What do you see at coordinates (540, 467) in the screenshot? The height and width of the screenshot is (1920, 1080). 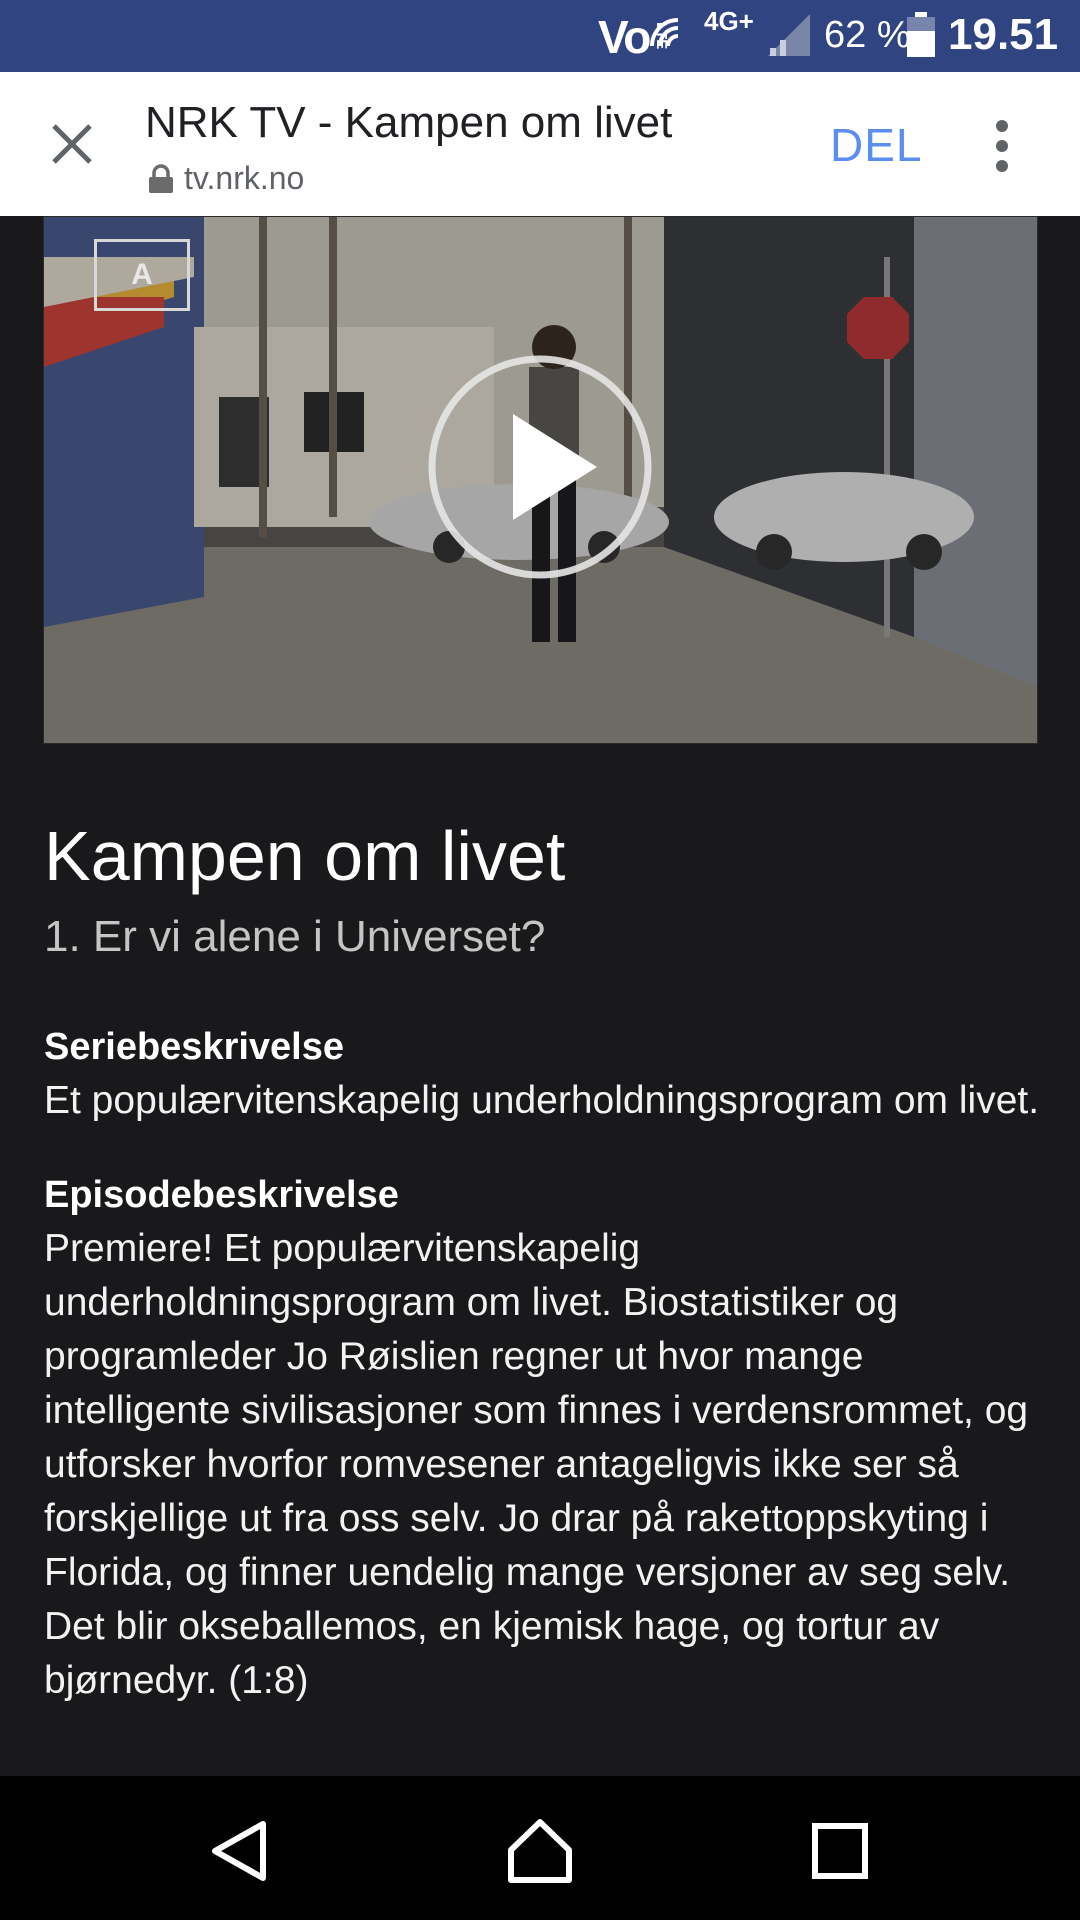 I see `play-icon` at bounding box center [540, 467].